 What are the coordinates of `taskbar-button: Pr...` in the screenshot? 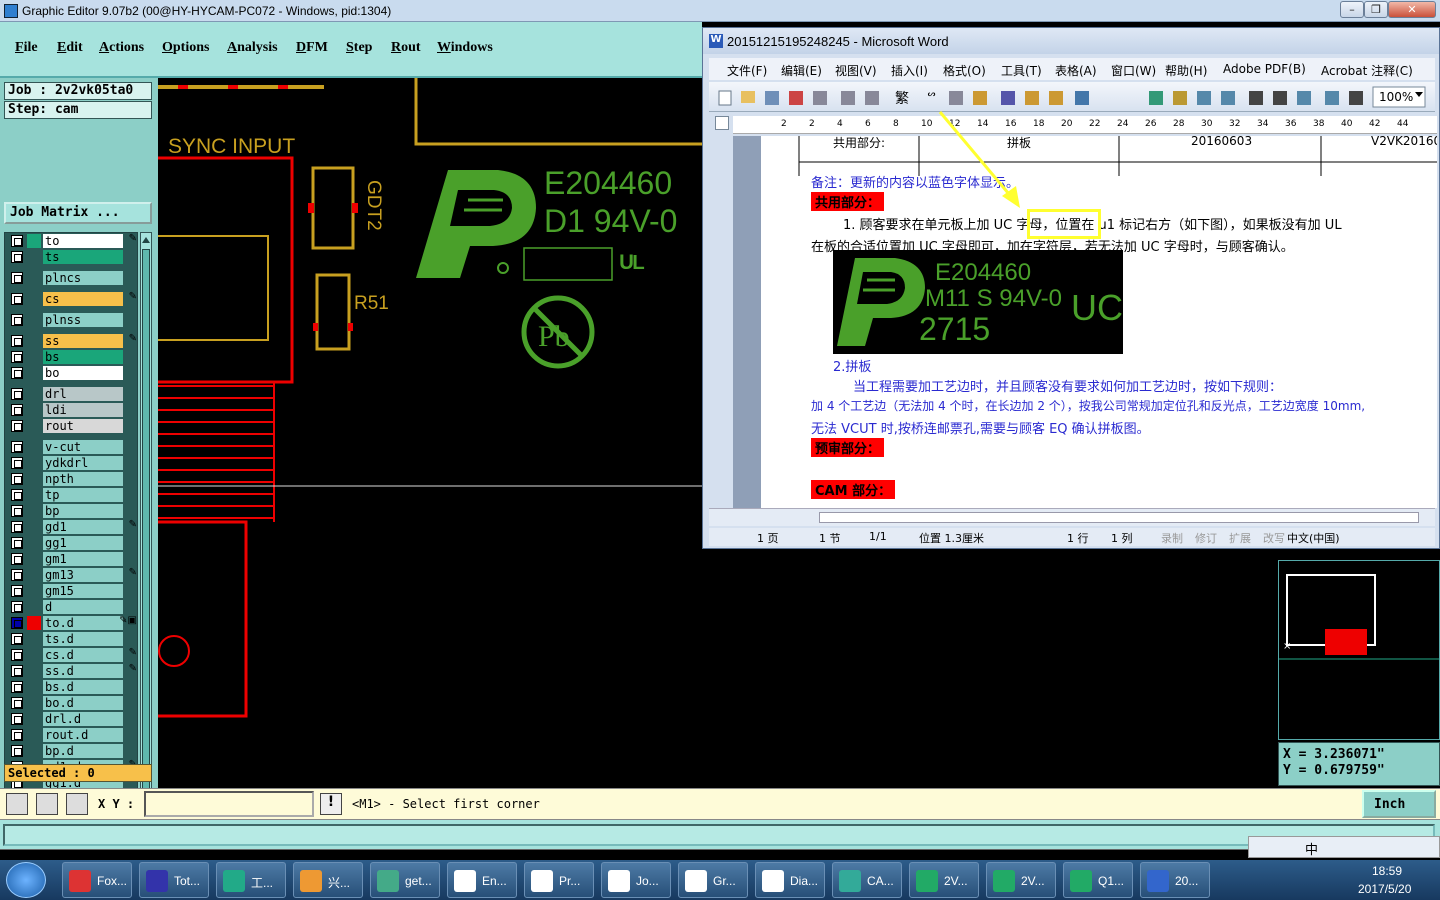 It's located at (559, 880).